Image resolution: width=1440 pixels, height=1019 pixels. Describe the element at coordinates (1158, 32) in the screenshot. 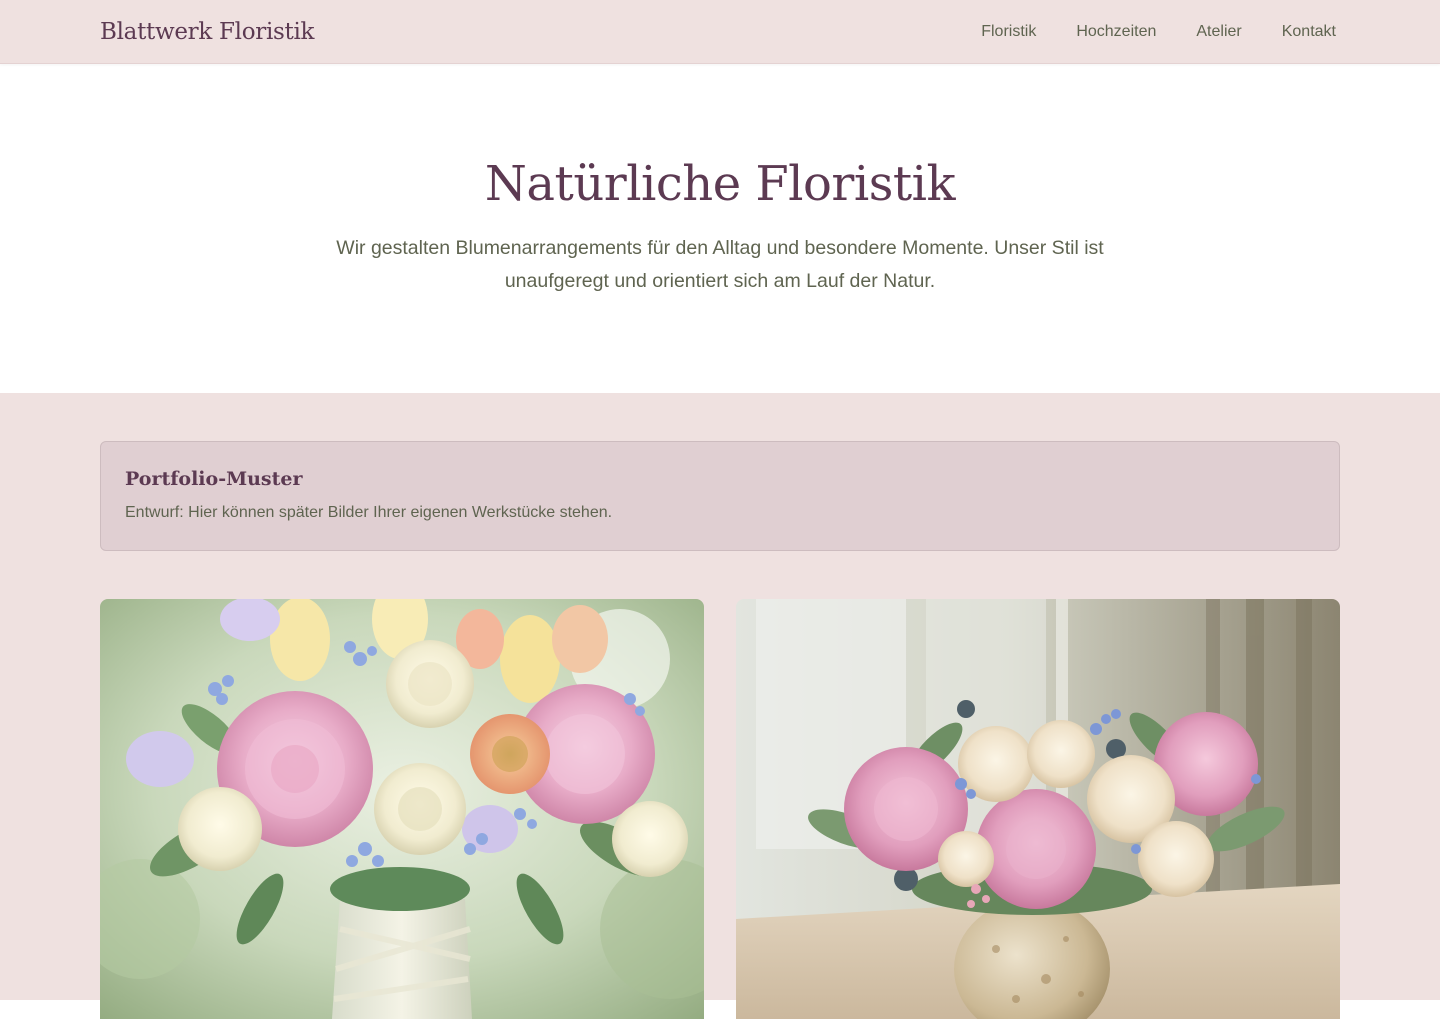

I see `main-nav: Floristik Hochzeiten Atelier Kontakt` at that location.